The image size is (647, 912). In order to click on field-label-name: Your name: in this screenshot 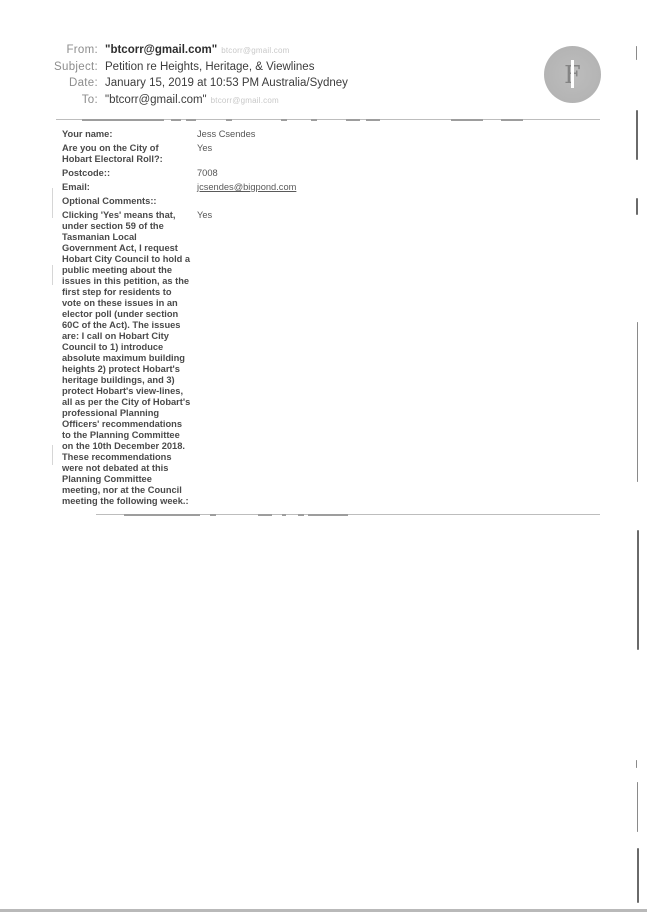, I will do `click(87, 134)`.